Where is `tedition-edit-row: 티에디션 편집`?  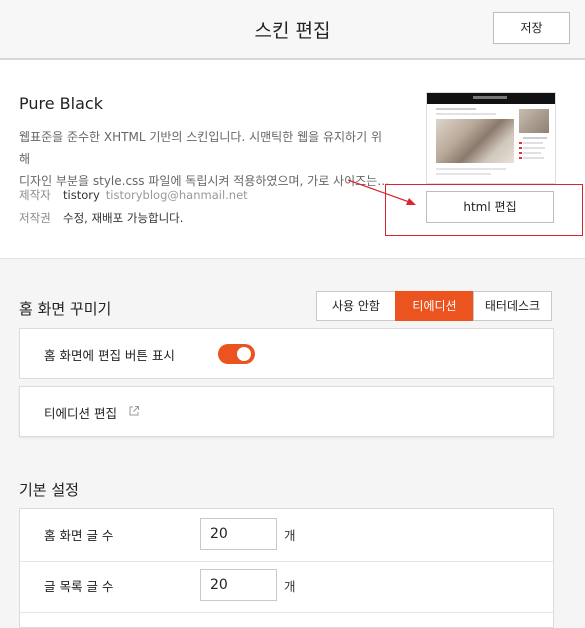 tedition-edit-row: 티에디션 편집 is located at coordinates (286, 411).